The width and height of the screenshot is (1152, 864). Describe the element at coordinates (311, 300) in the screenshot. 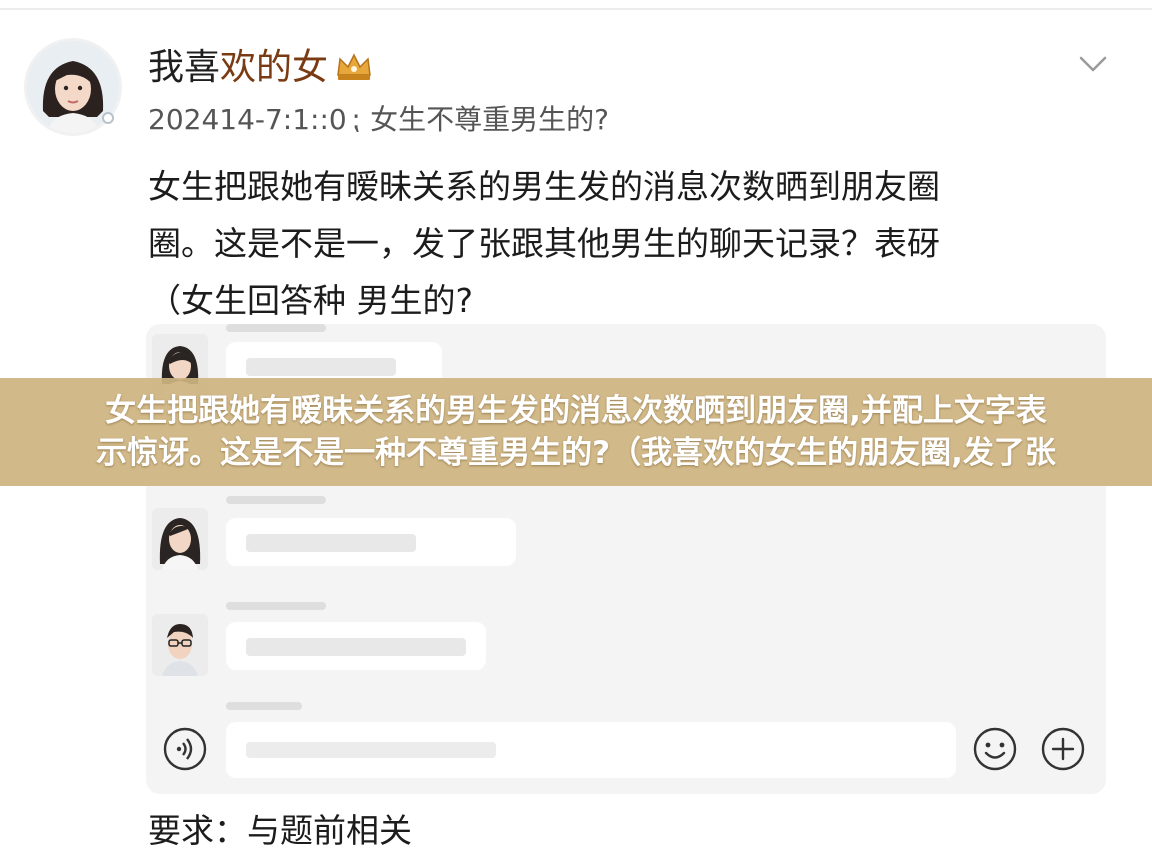

I see `post-body-line: （女生回答种 男生的?` at that location.